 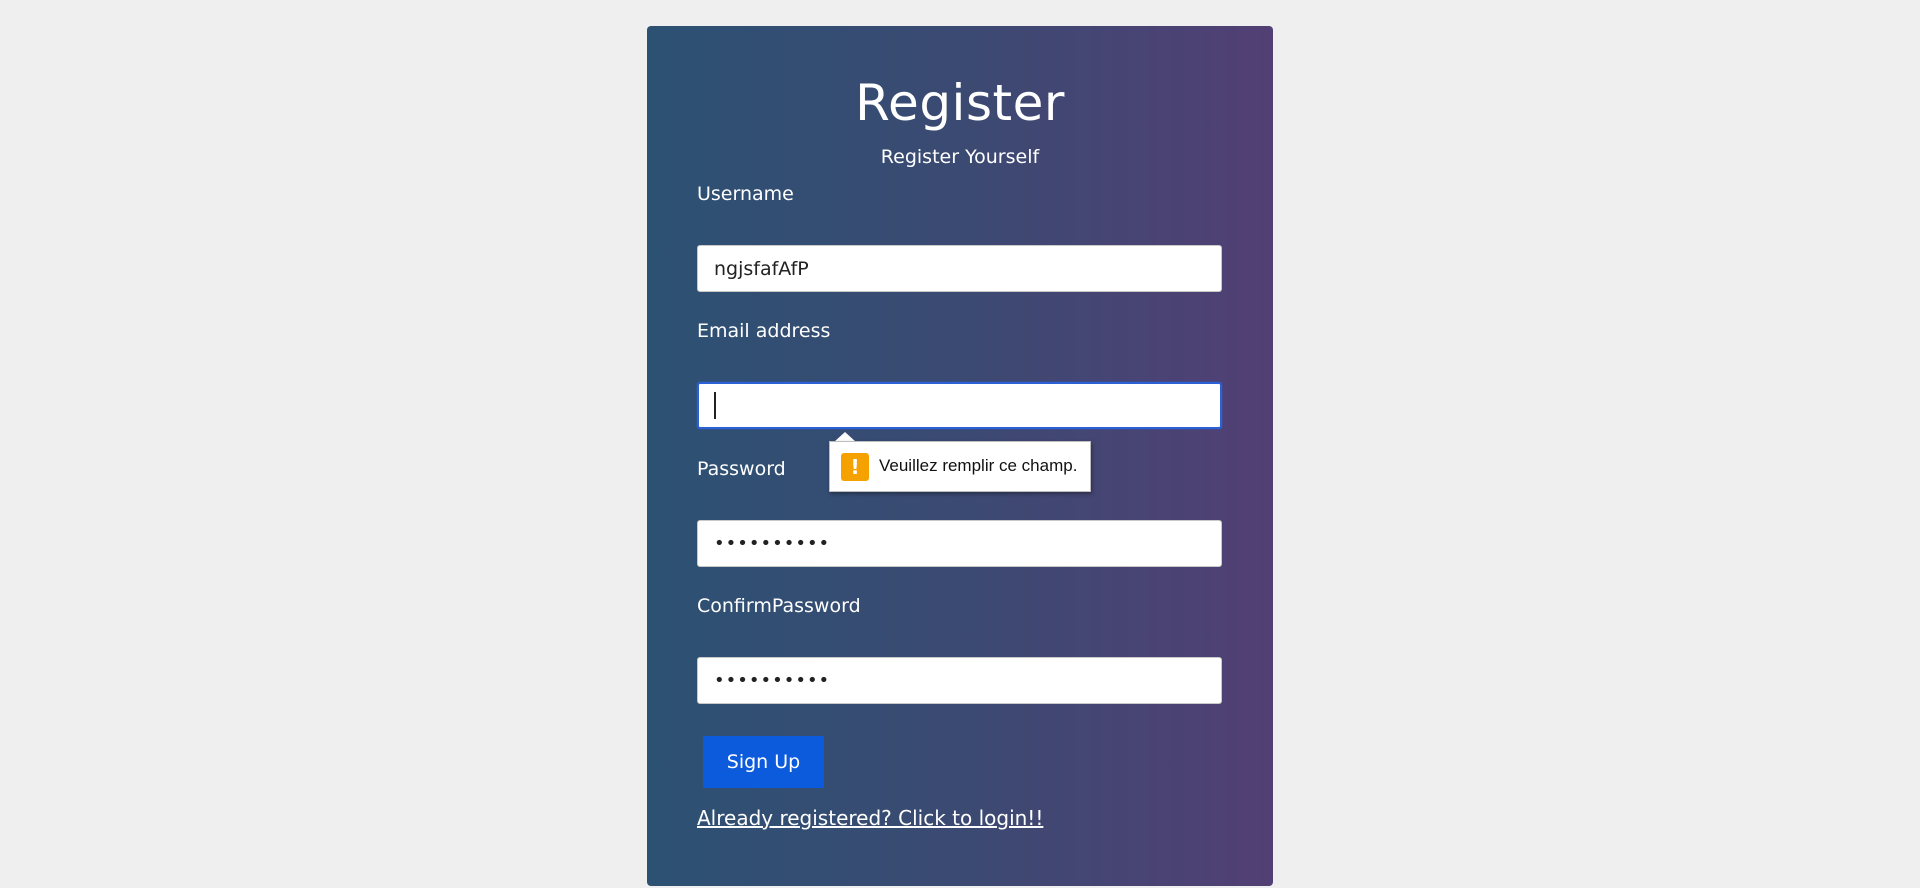 What do you see at coordinates (870, 818) in the screenshot?
I see `login-link: Already registered? Click to login!!` at bounding box center [870, 818].